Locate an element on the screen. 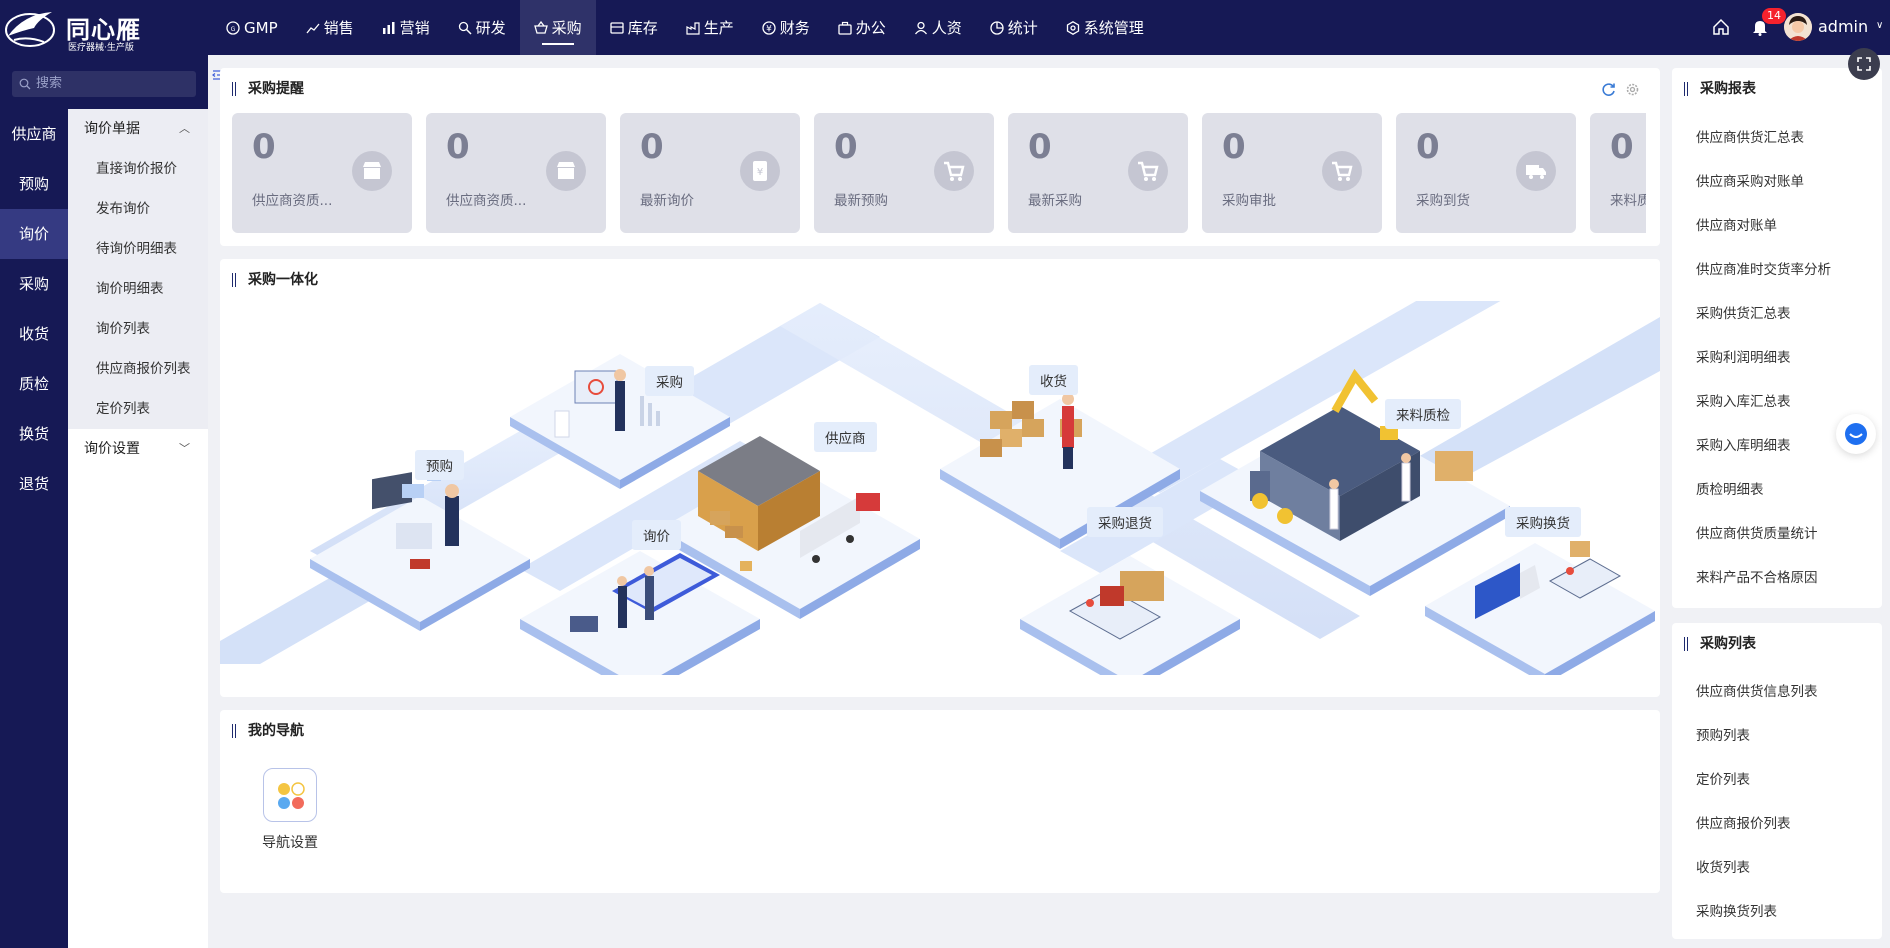 Image resolution: width=1890 pixels, height=948 pixels. sidebar-item-quality: 质检 is located at coordinates (34, 384).